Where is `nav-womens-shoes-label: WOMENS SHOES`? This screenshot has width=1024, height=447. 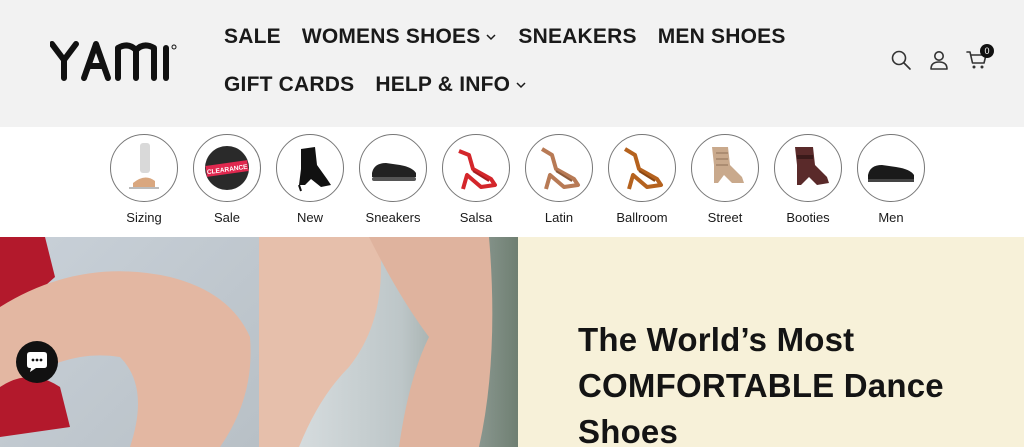 nav-womens-shoes-label: WOMENS SHOES is located at coordinates (391, 36).